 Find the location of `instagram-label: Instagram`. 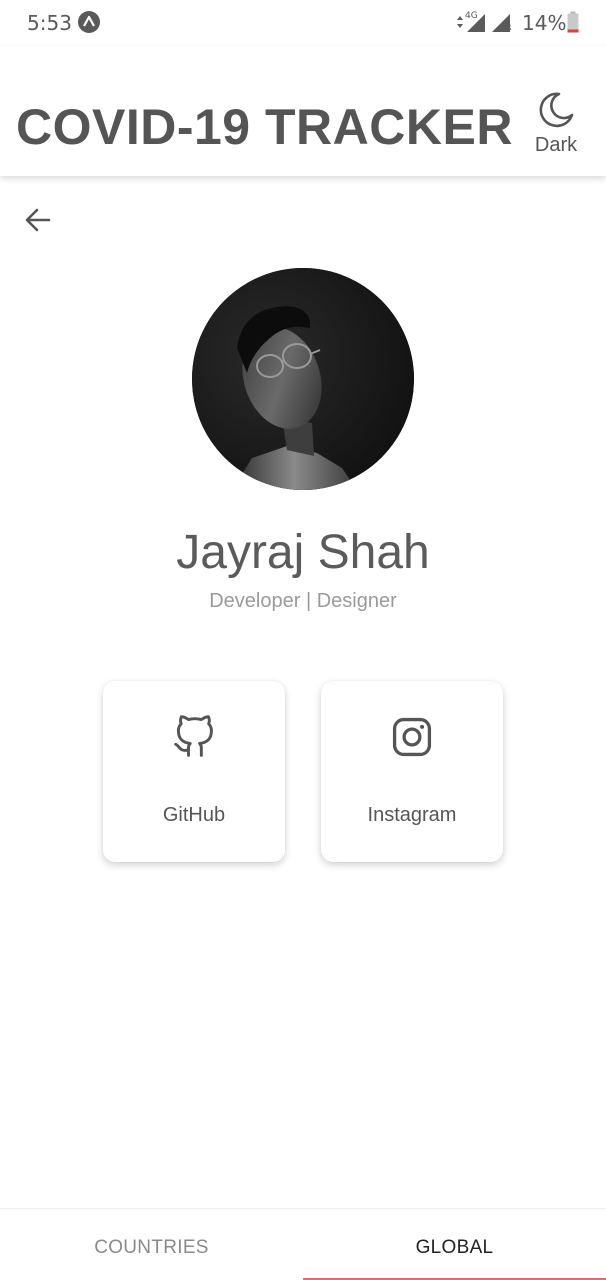

instagram-label: Instagram is located at coordinates (412, 815).